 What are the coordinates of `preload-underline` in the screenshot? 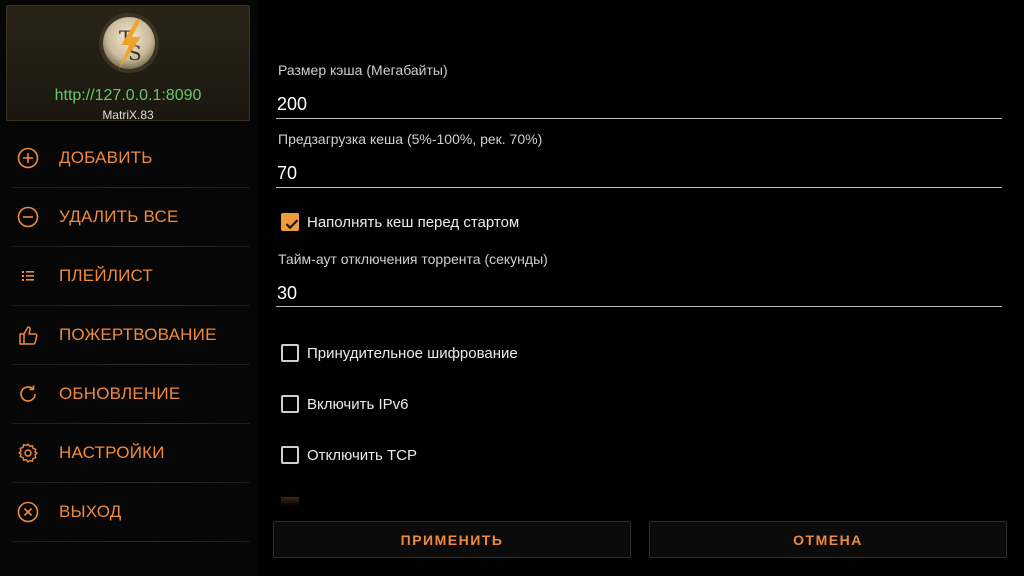 It's located at (639, 187).